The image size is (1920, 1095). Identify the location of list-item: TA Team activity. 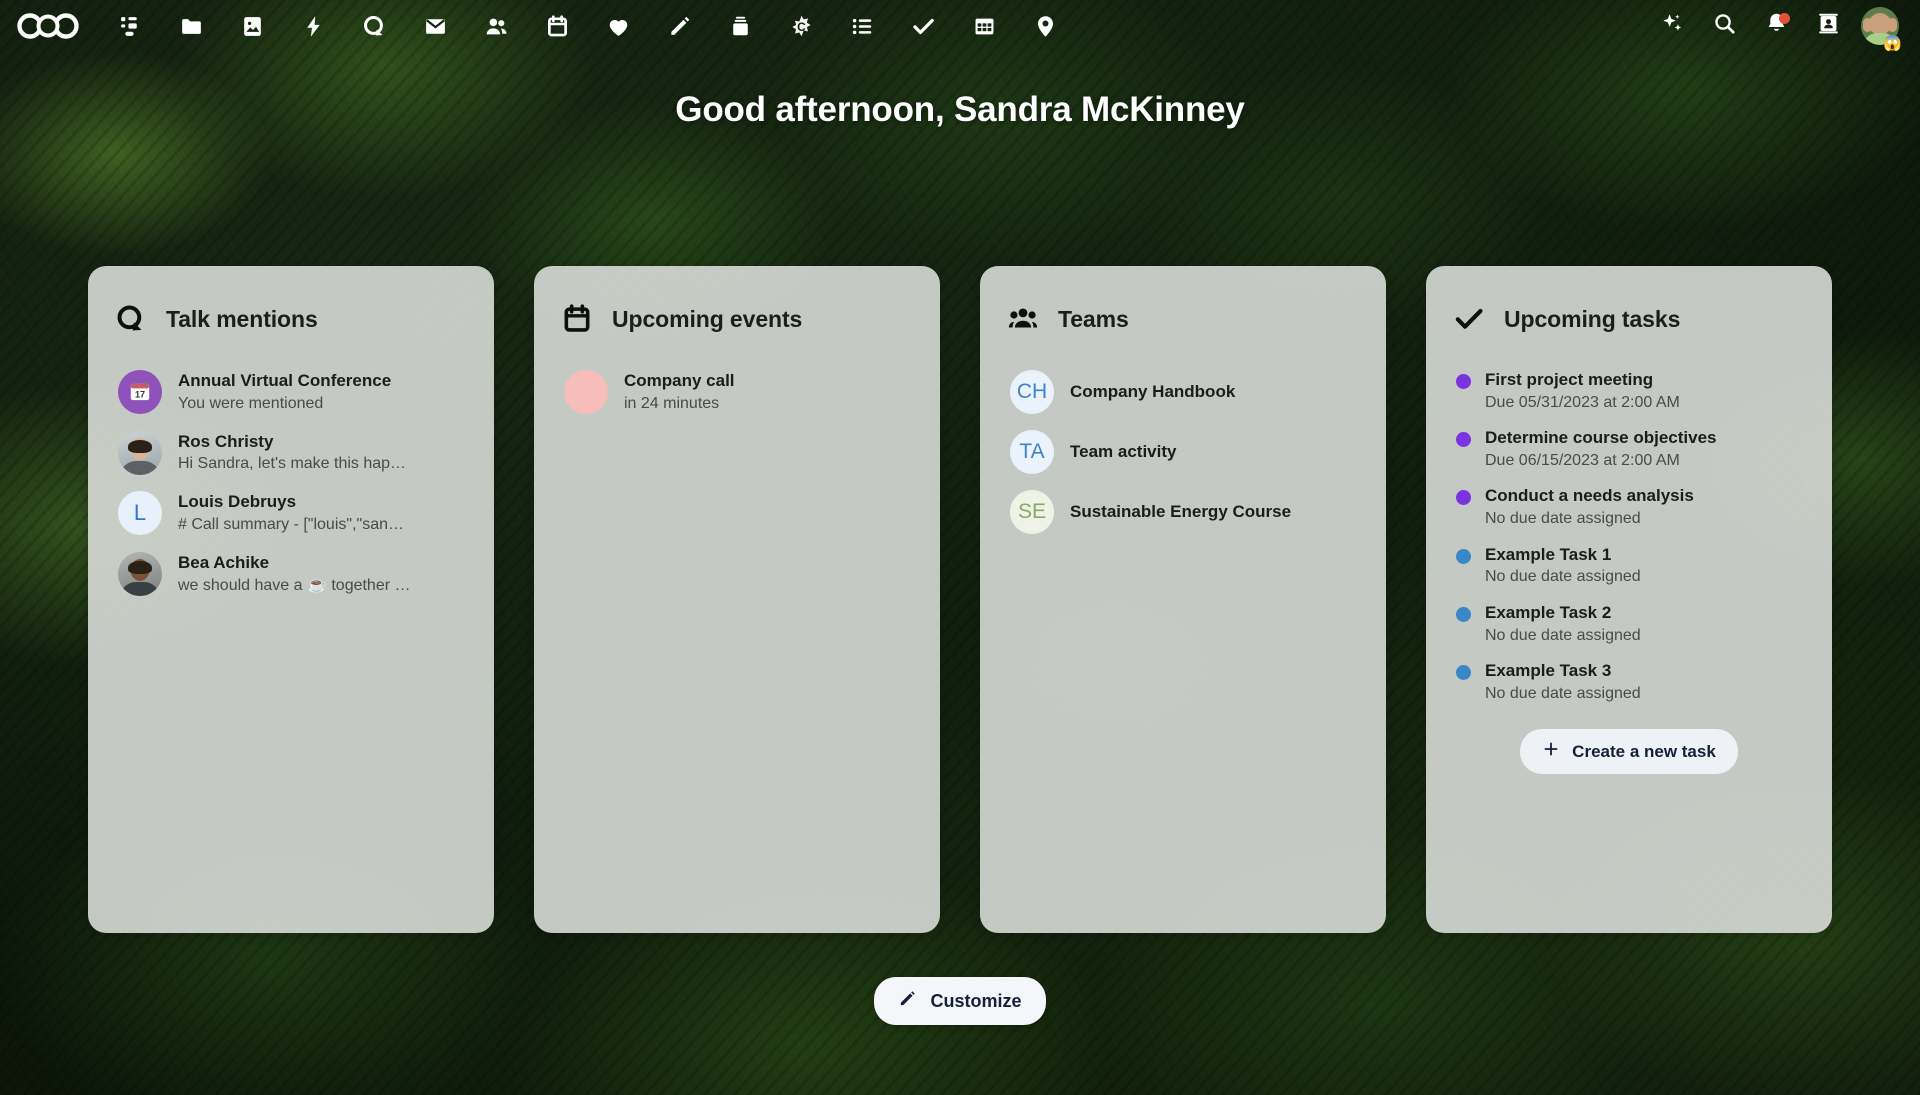
(1183, 452).